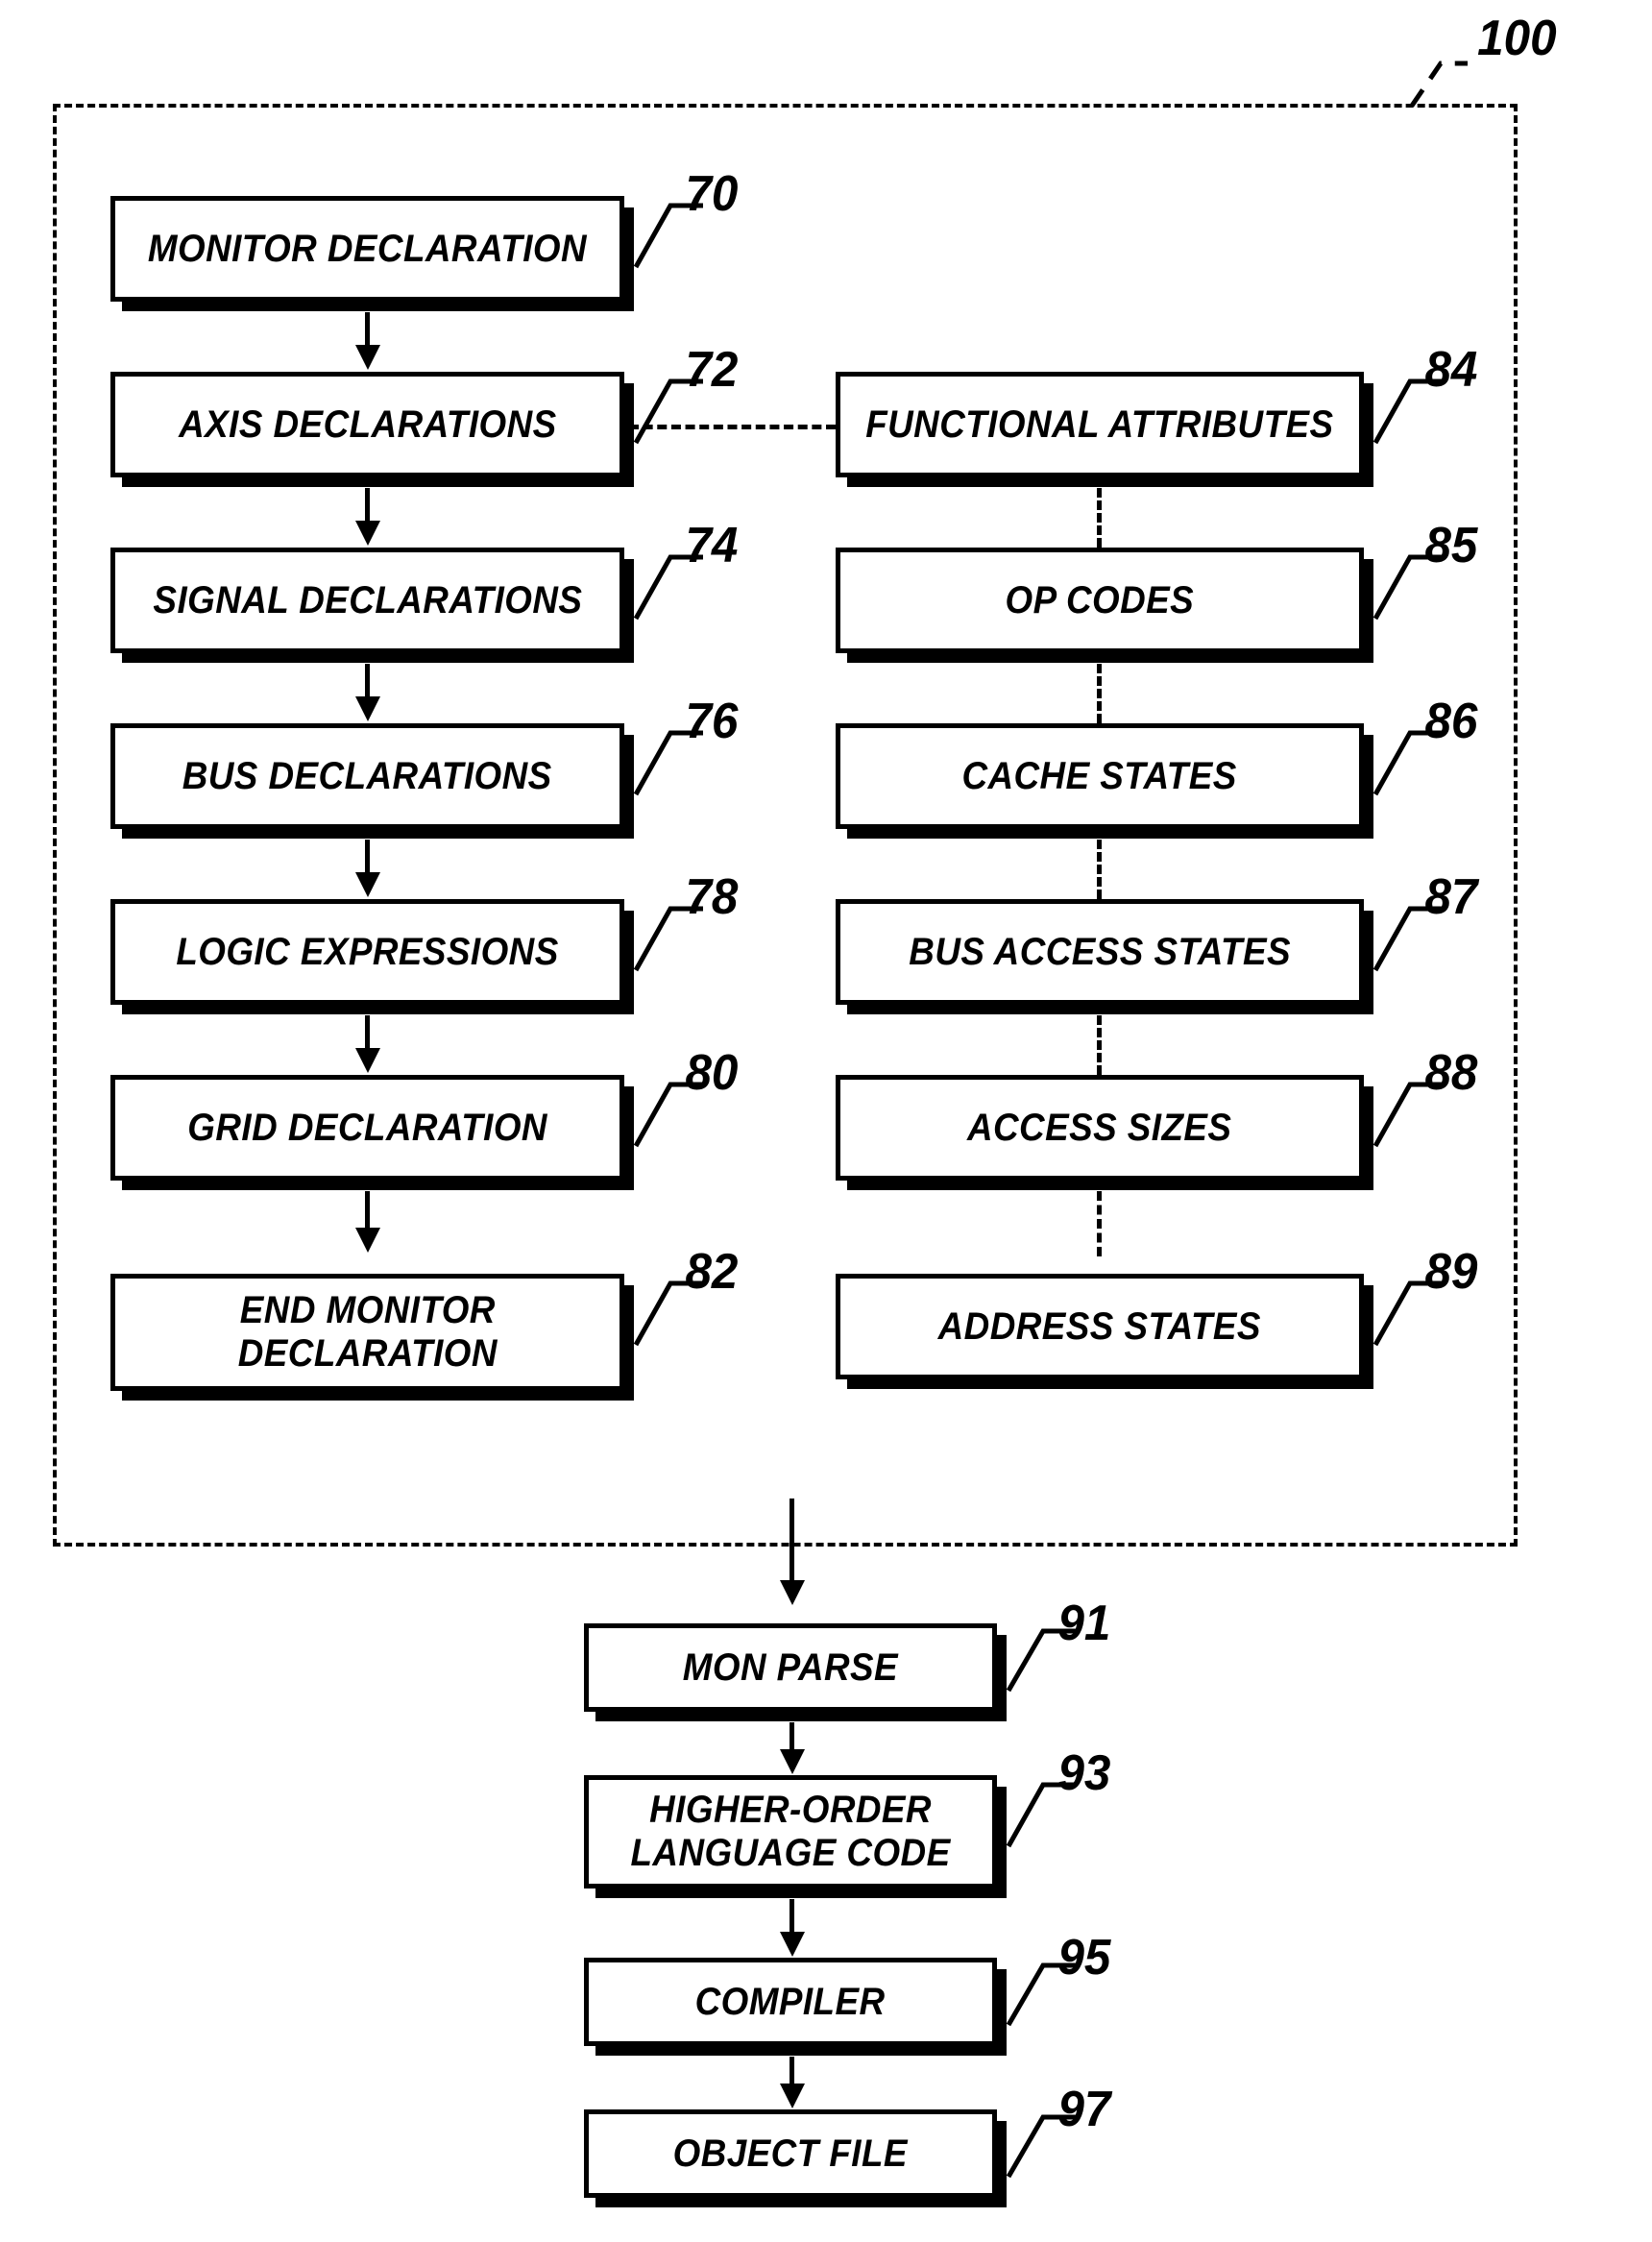 This screenshot has height=2242, width=1652. What do you see at coordinates (1451, 1272) in the screenshot?
I see `reference-numeral-89: 89` at bounding box center [1451, 1272].